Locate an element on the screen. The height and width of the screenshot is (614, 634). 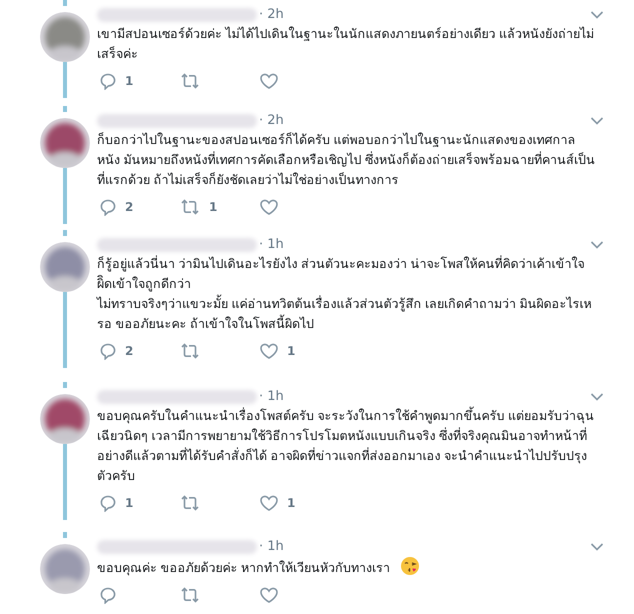
tweet-text: เขามีสปอนเซอร์ด้วยค่ะ ไม่ได้ไปเดินในฐานะในนักแสดงภายนตร์อย่างเดียว แล้วหนังยังถ่ายไม่เสร็จค่ะ is located at coordinates (346, 44).